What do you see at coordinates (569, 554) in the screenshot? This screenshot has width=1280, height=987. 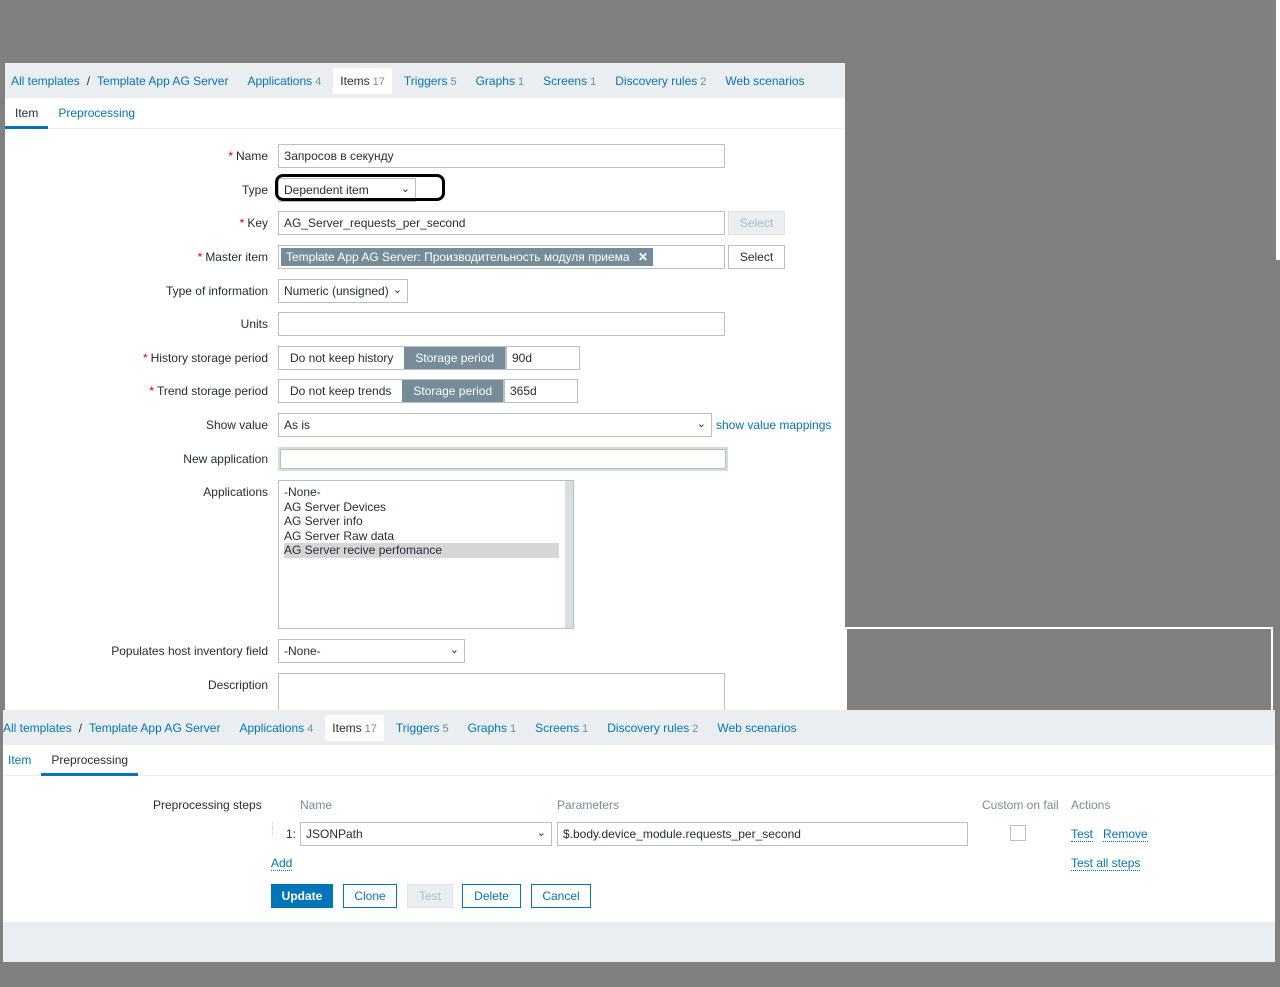 I see `scrollbar` at bounding box center [569, 554].